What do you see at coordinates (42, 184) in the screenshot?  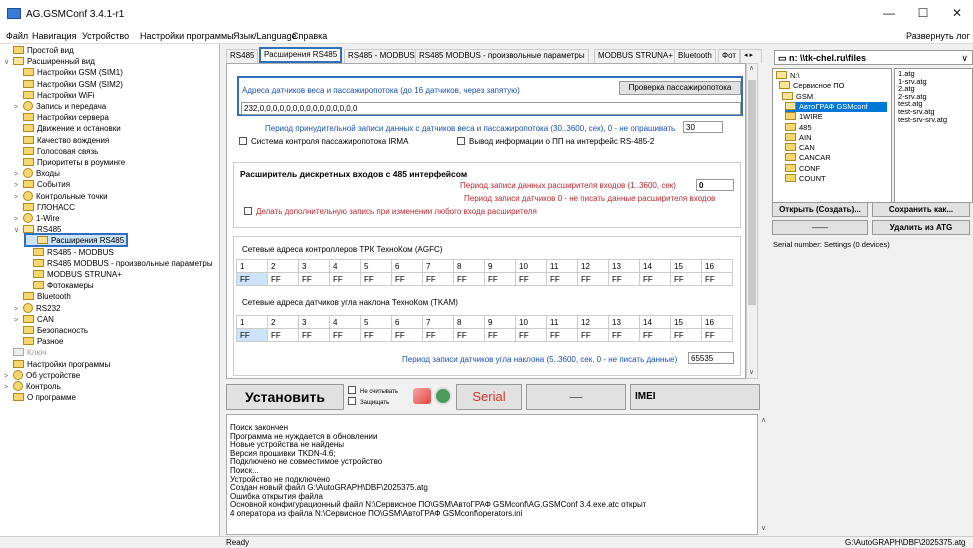 I see `tree-node: > События` at bounding box center [42, 184].